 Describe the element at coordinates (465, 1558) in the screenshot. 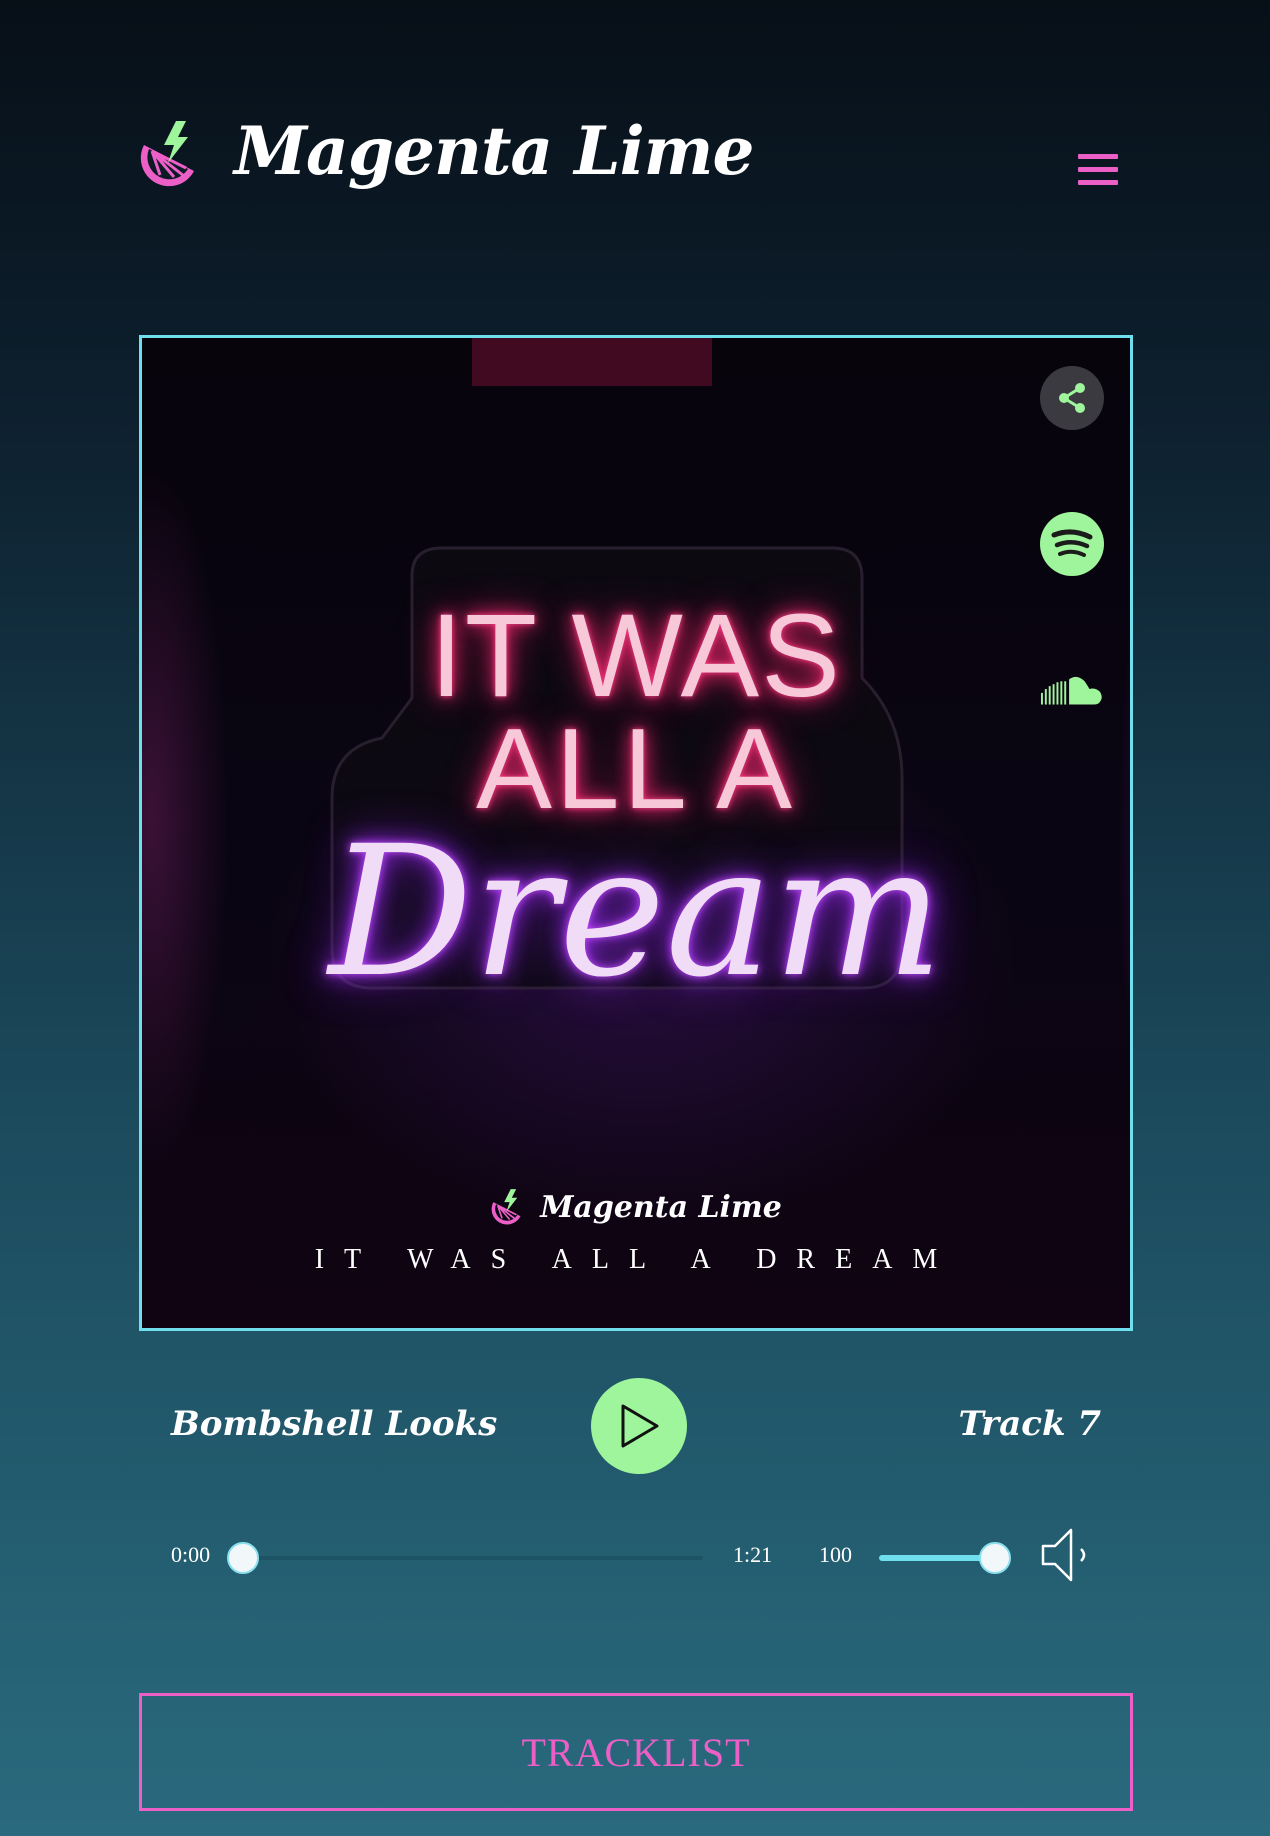

I see `seek-bar` at that location.